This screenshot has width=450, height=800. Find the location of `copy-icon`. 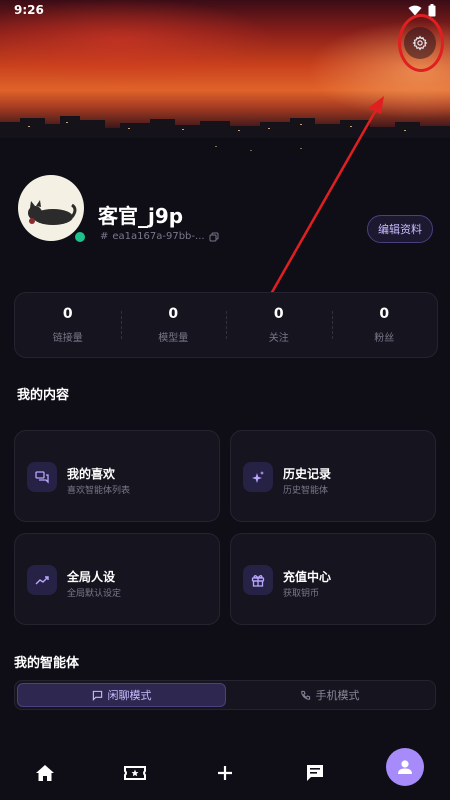

copy-icon is located at coordinates (214, 237).